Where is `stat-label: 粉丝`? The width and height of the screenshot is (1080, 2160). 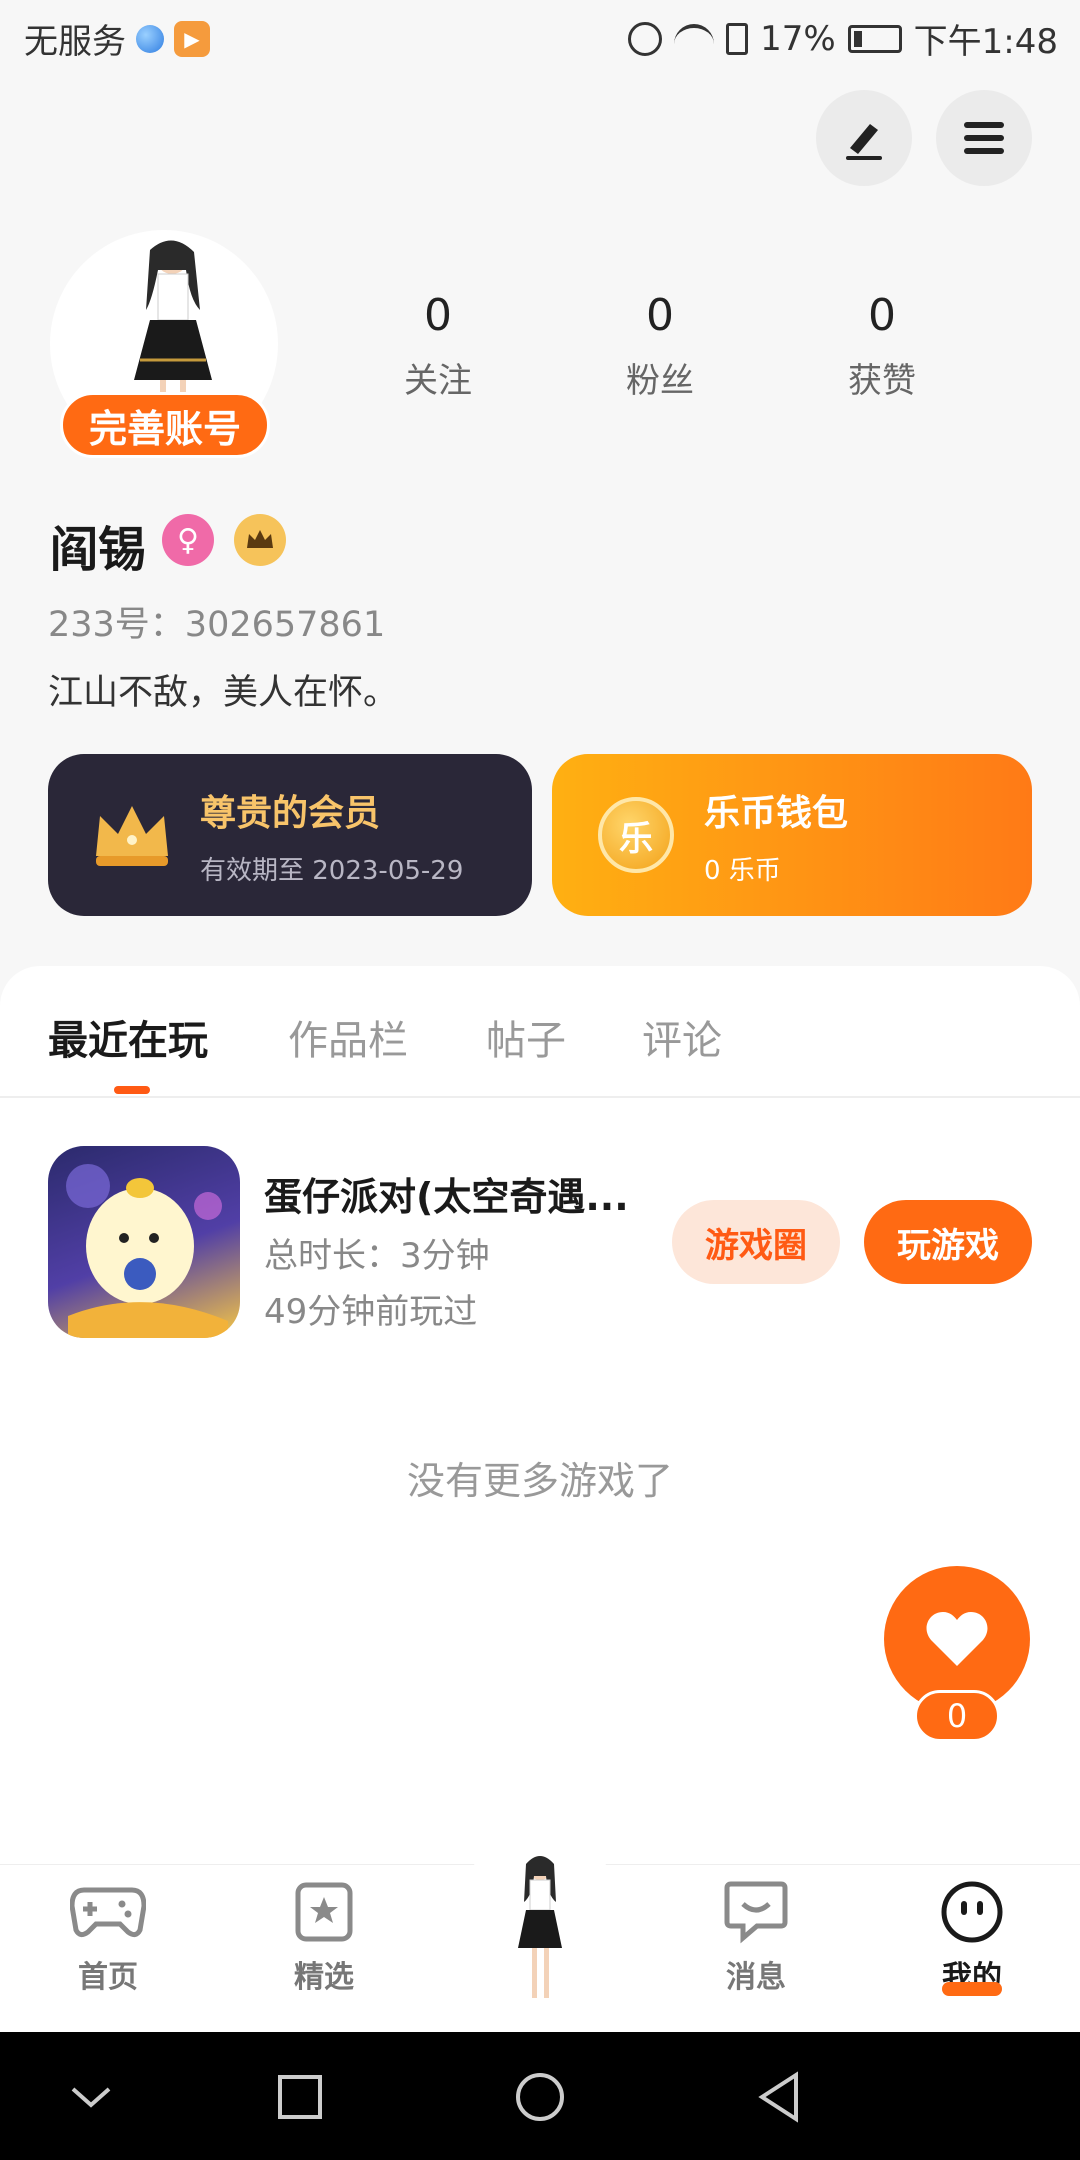 stat-label: 粉丝 is located at coordinates (660, 381).